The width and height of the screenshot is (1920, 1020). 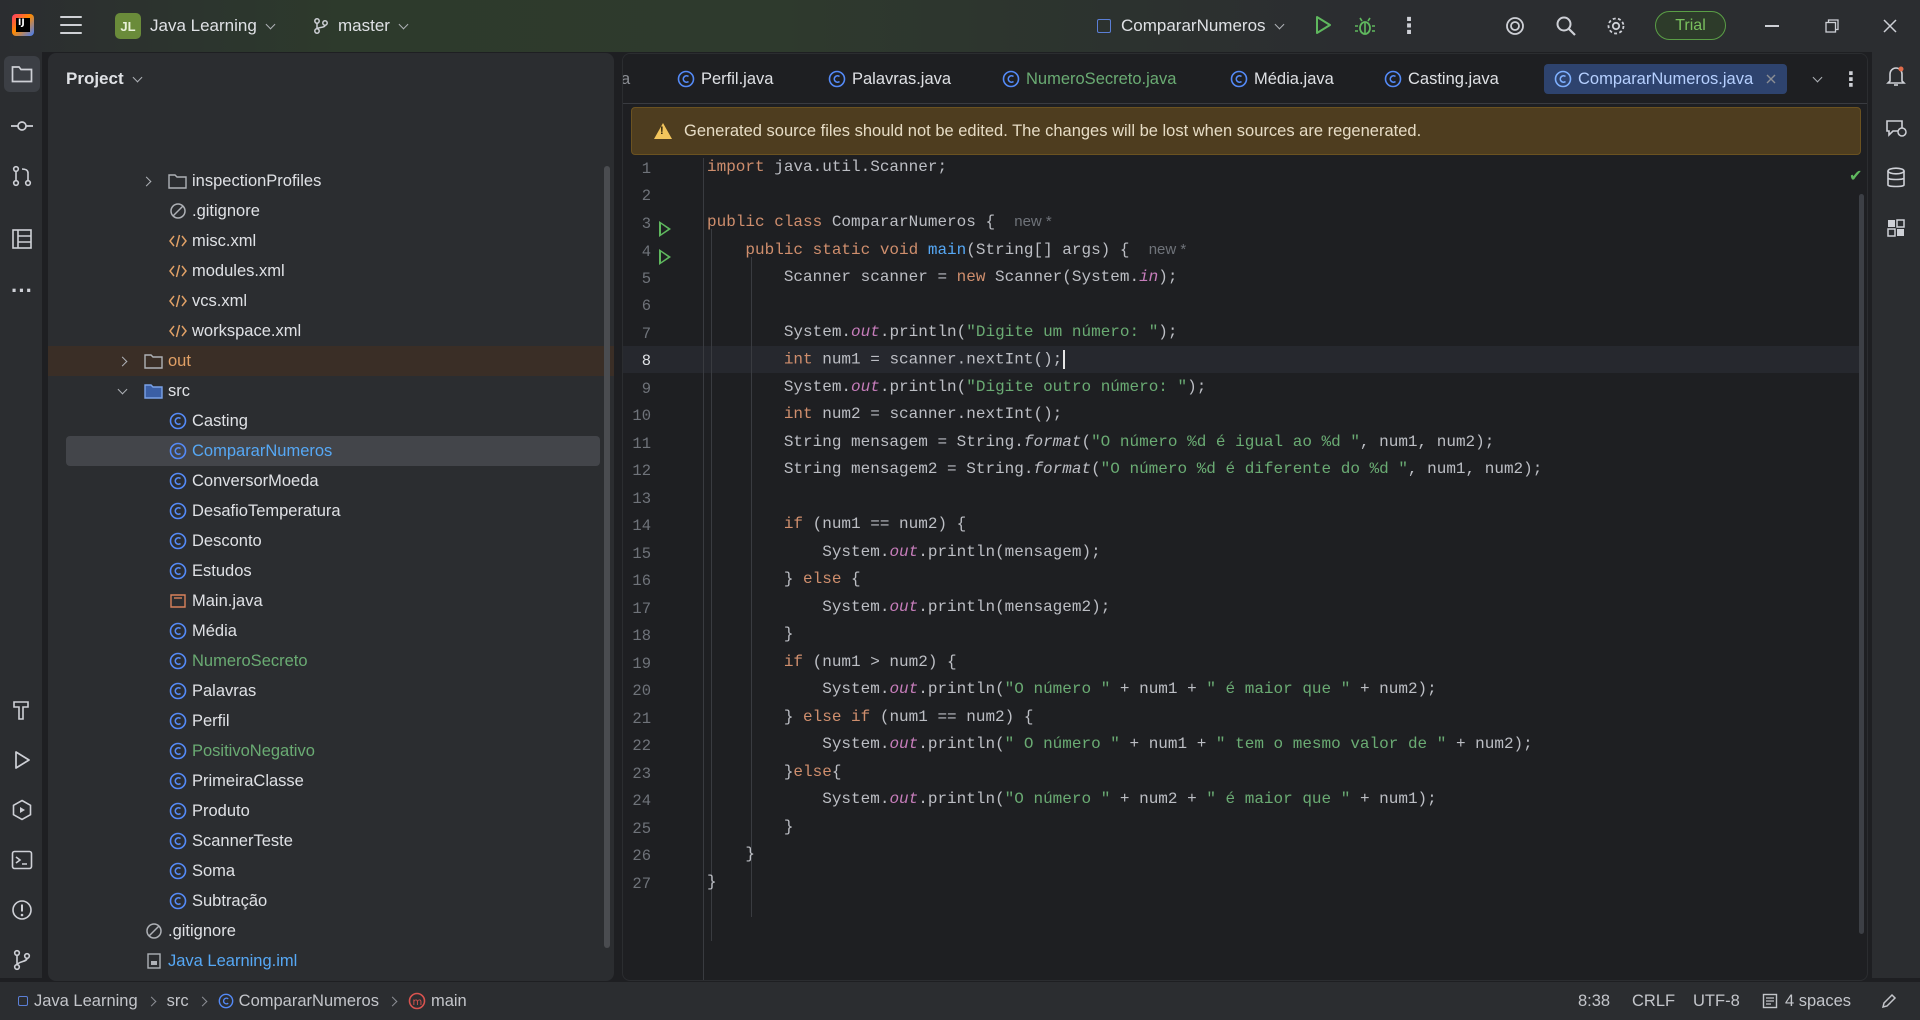 What do you see at coordinates (22, 860) in the screenshot?
I see `terminal-icon` at bounding box center [22, 860].